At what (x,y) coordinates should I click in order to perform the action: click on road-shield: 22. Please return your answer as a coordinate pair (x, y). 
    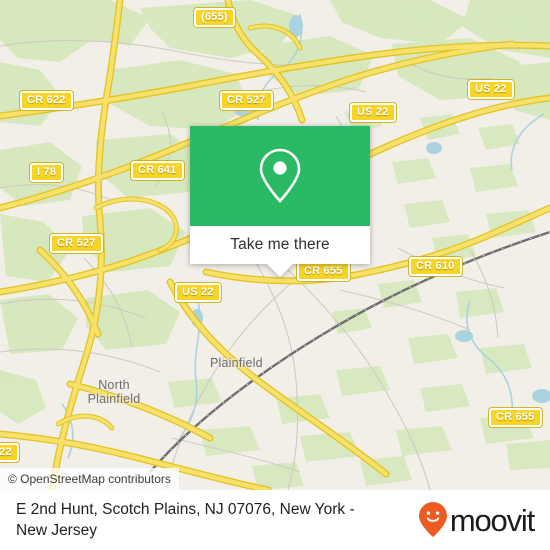
    Looking at the image, I should click on (9, 452).